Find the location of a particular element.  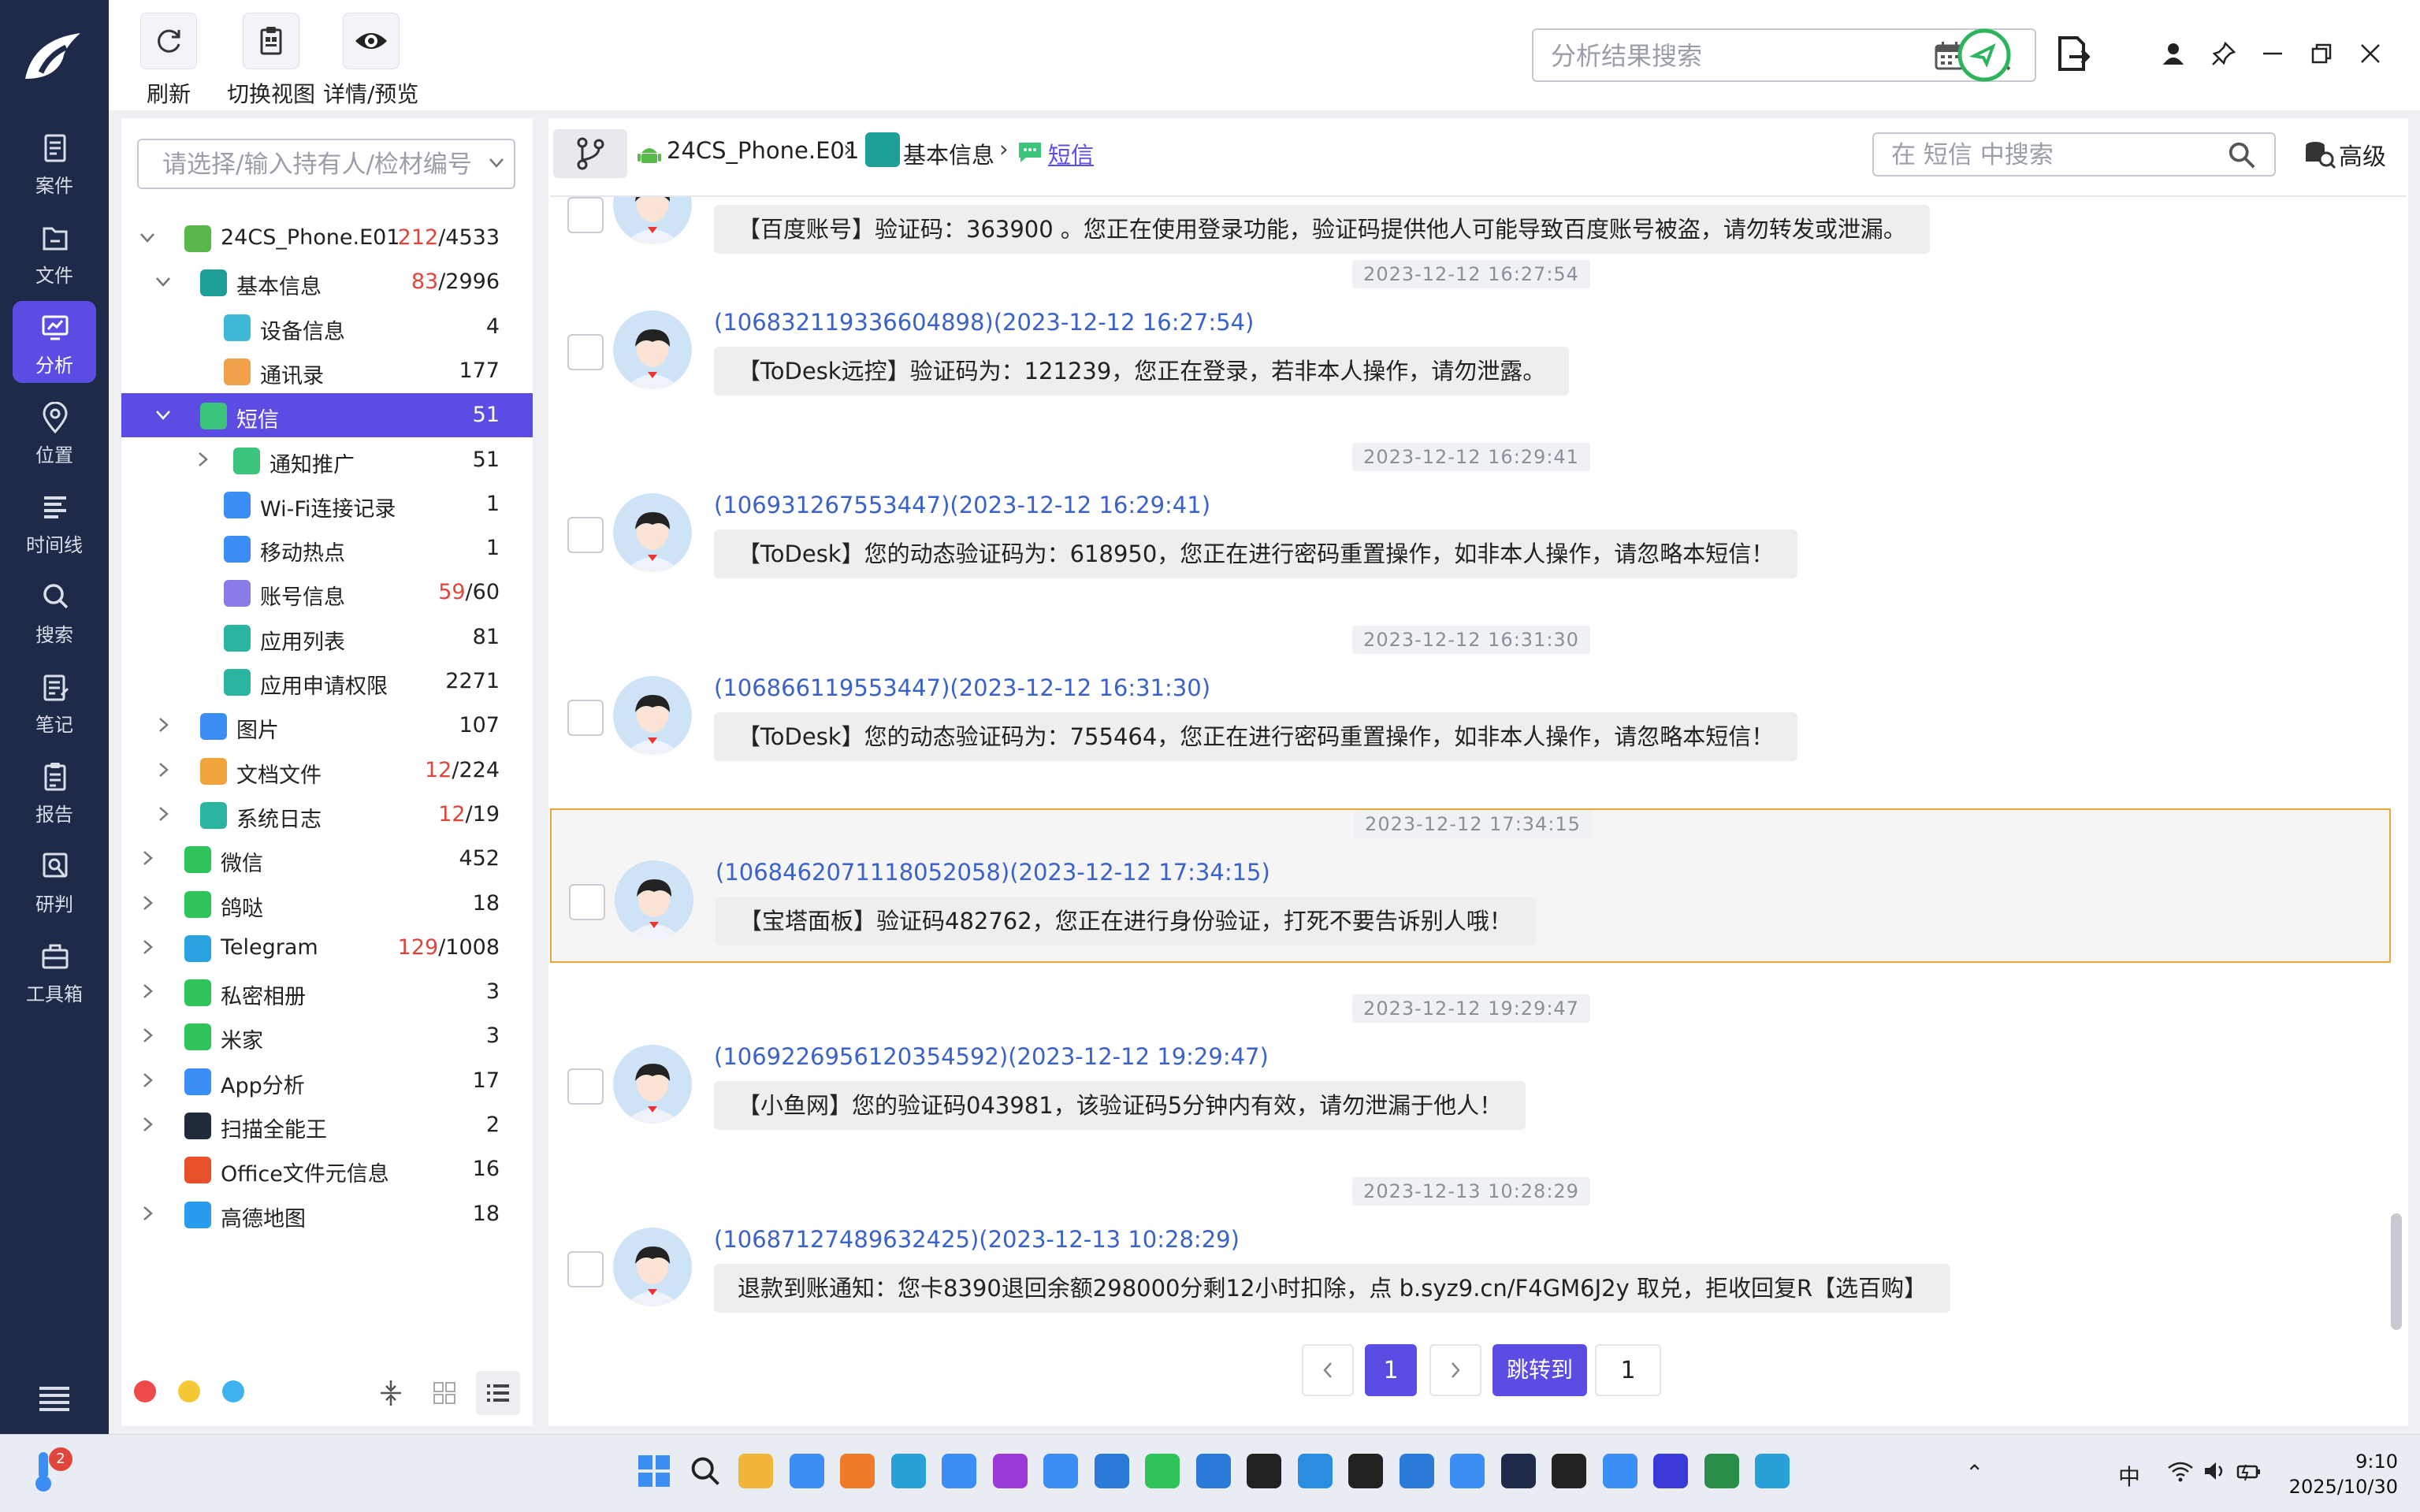

taskbar-vpn-icon is located at coordinates (1773, 1471).